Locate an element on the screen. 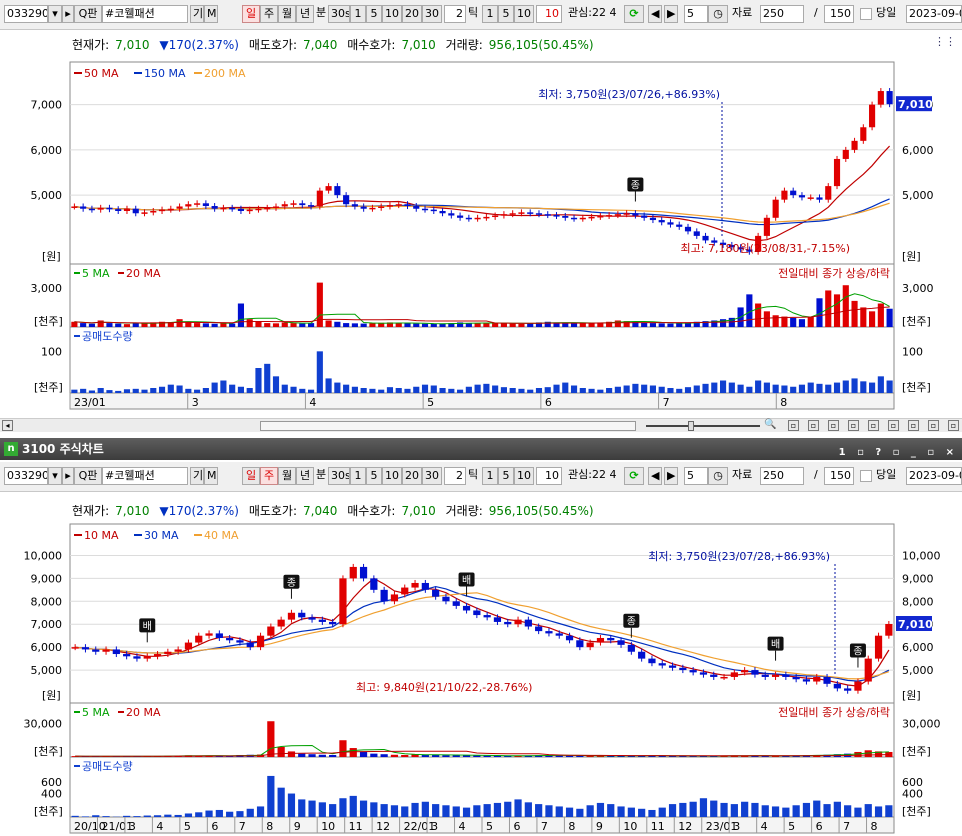  tick-count-input: 10 is located at coordinates (549, 14).